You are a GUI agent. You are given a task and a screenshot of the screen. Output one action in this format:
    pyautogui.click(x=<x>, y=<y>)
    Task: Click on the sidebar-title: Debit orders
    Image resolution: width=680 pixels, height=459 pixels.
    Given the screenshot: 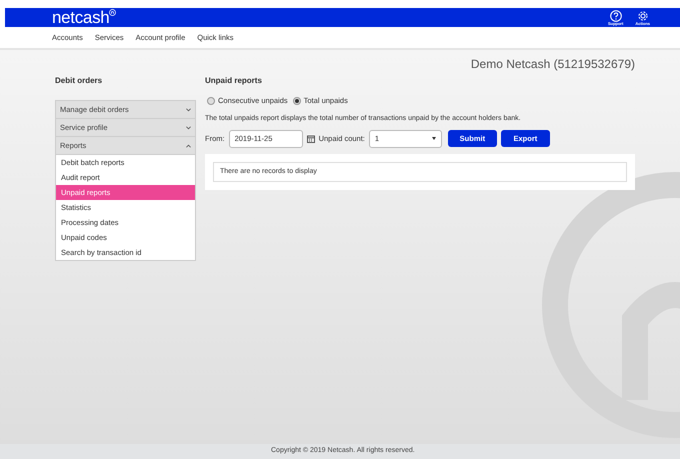 What is the action you would take?
    pyautogui.click(x=79, y=81)
    